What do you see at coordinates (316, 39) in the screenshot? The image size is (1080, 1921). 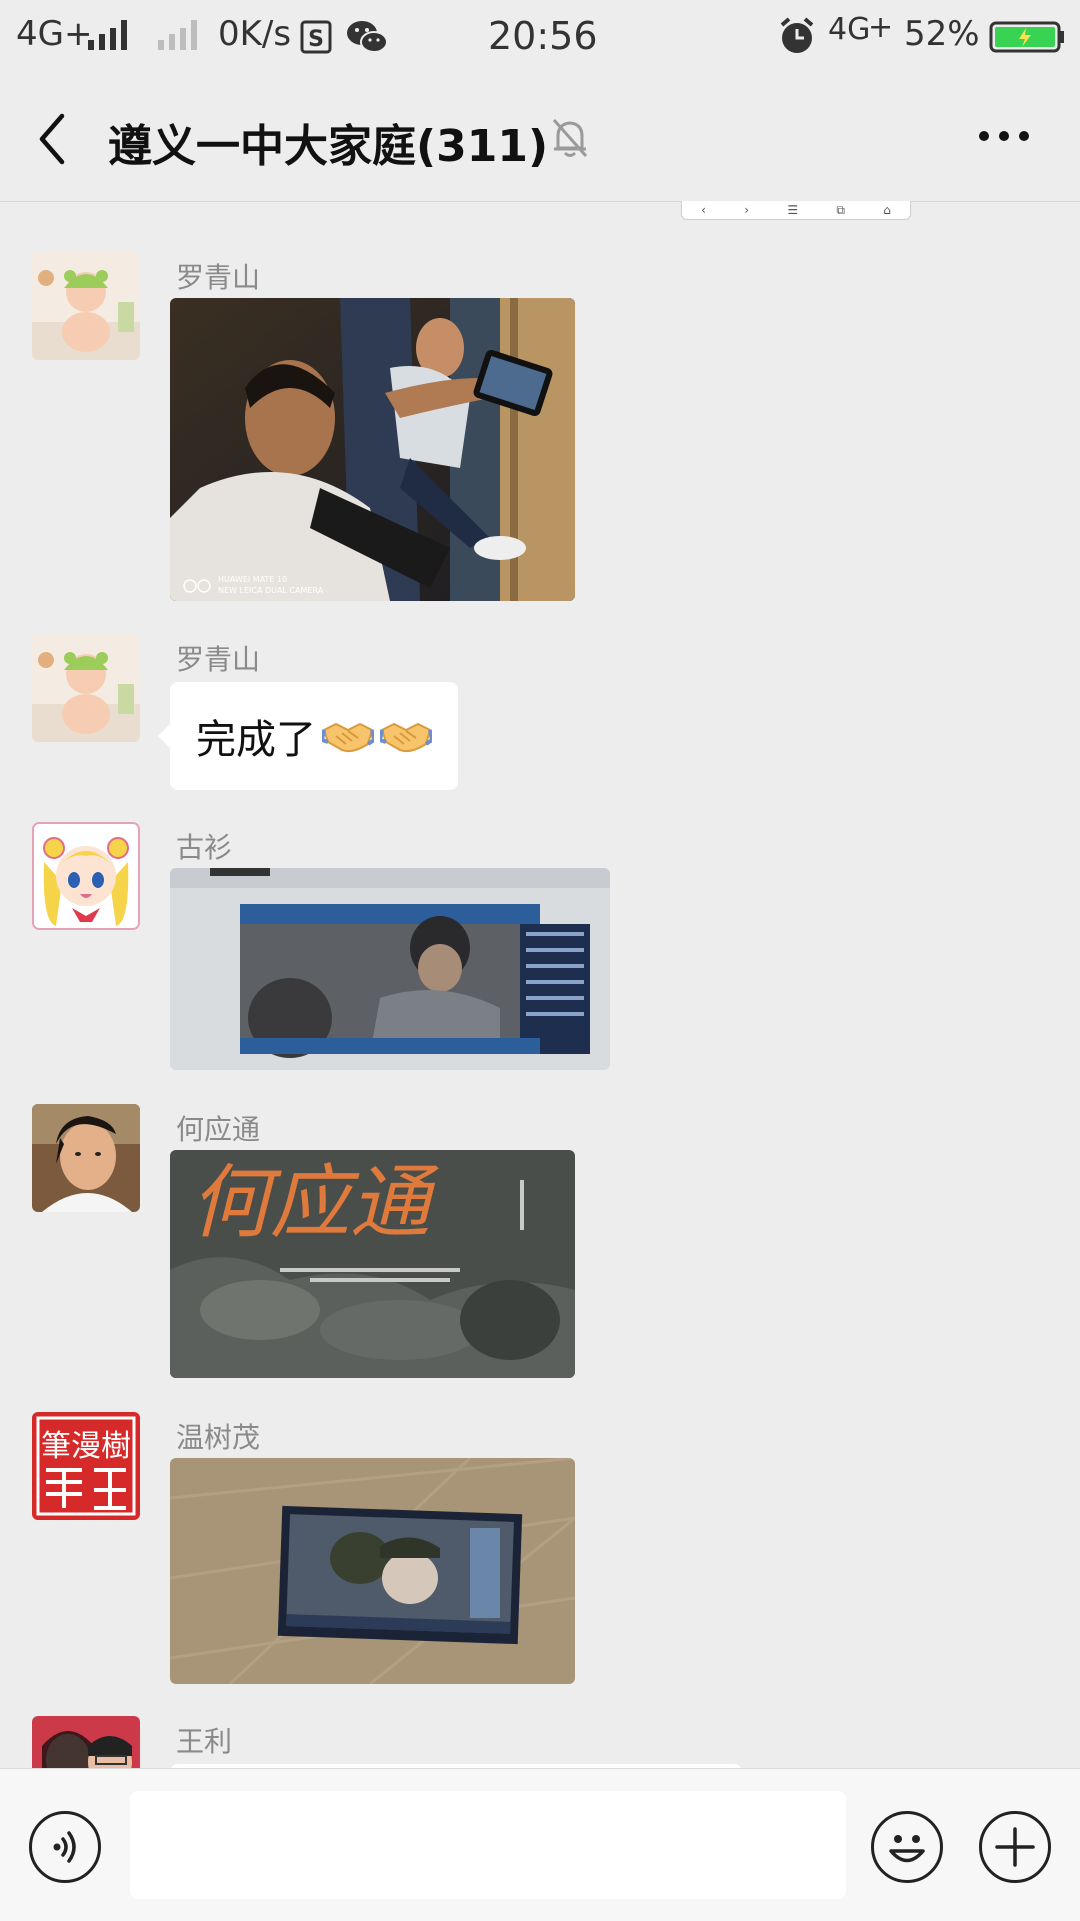 I see `svg-text: S` at bounding box center [316, 39].